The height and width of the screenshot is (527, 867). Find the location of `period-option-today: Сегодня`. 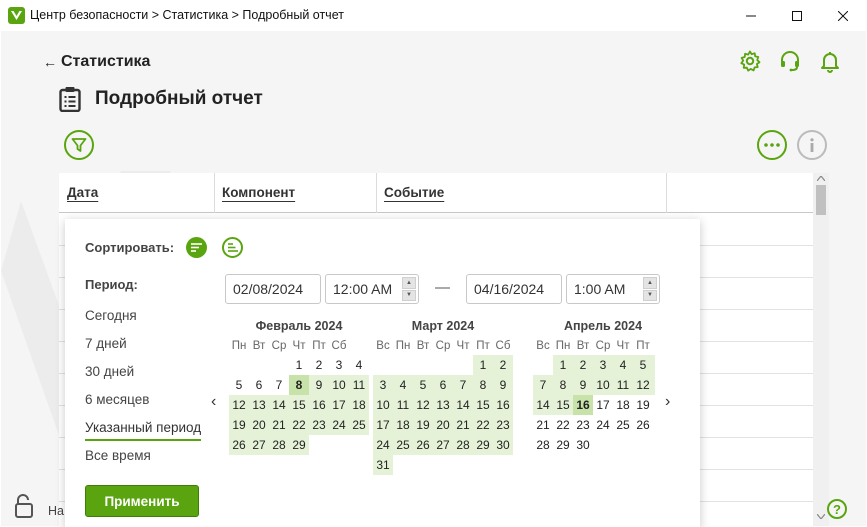

period-option-today: Сегодня is located at coordinates (111, 315).